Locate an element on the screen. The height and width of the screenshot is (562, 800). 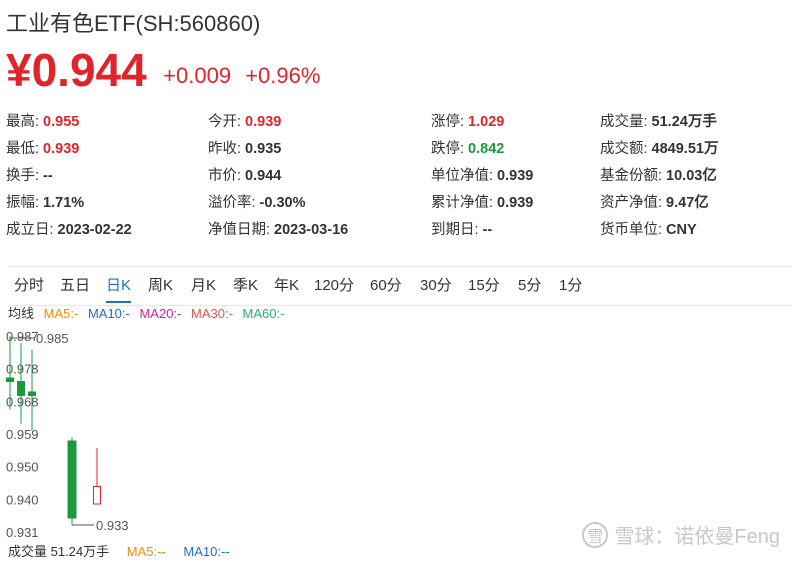
quote-cell: 累计净值: 0.939 is located at coordinates (482, 203).